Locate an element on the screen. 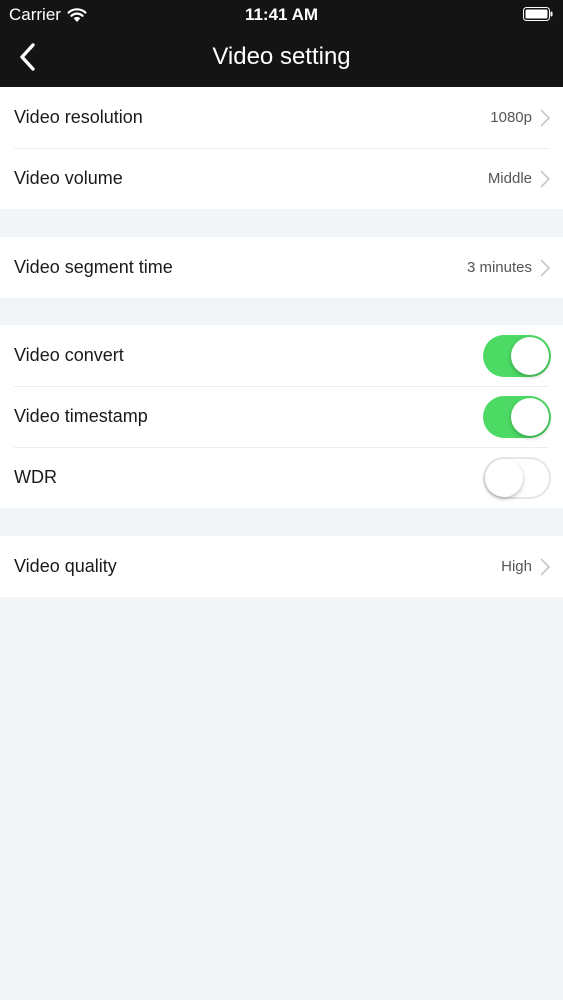 The width and height of the screenshot is (563, 1000). video-segment-time-row: Video segment time 3 minutes is located at coordinates (281, 267).